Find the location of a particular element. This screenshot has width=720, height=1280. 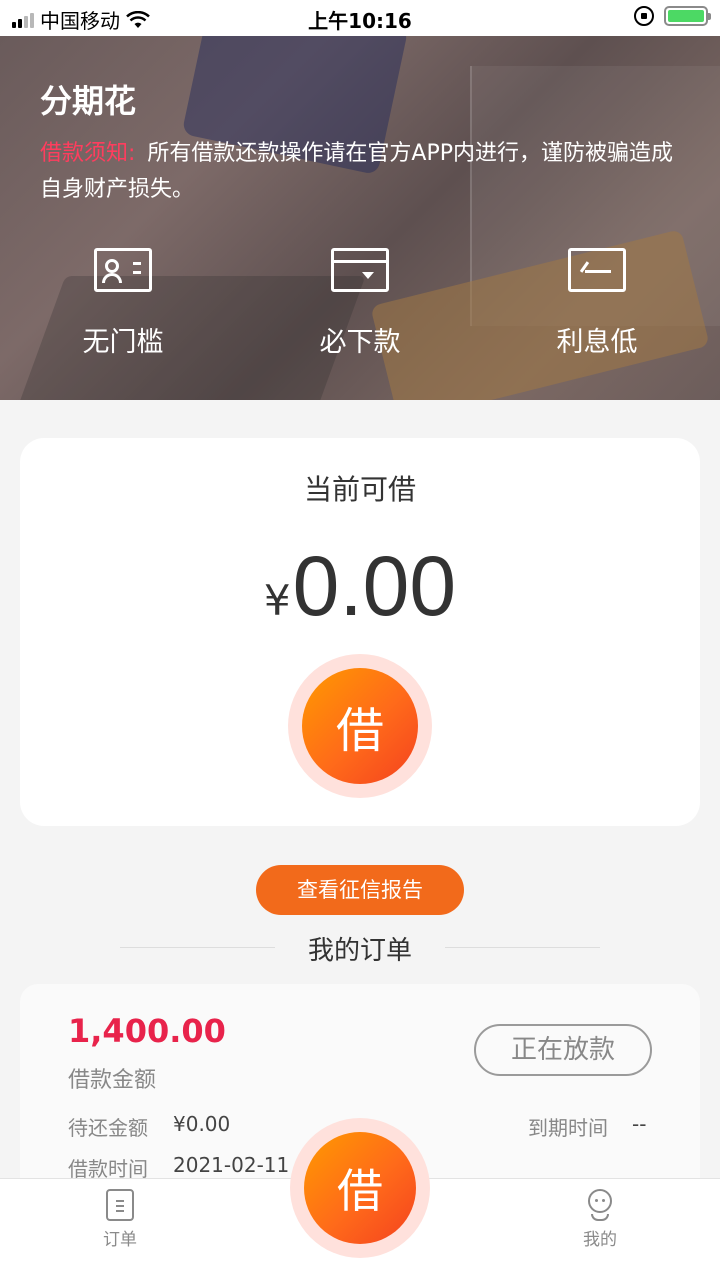

app-title: 分期花 is located at coordinates (88, 101).